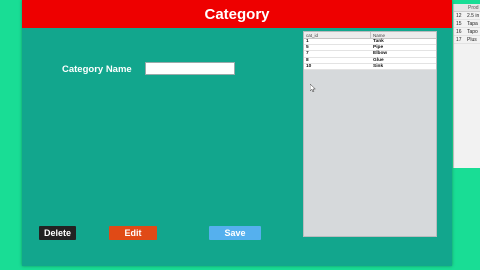 The height and width of the screenshot is (270, 480). I want to click on background-window-header: Prod, so click(467, 8).